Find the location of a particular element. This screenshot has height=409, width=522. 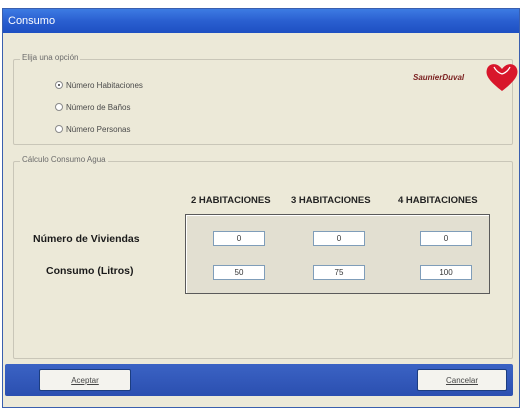

radio-numero-banos: Número de Baños is located at coordinates (92, 107).